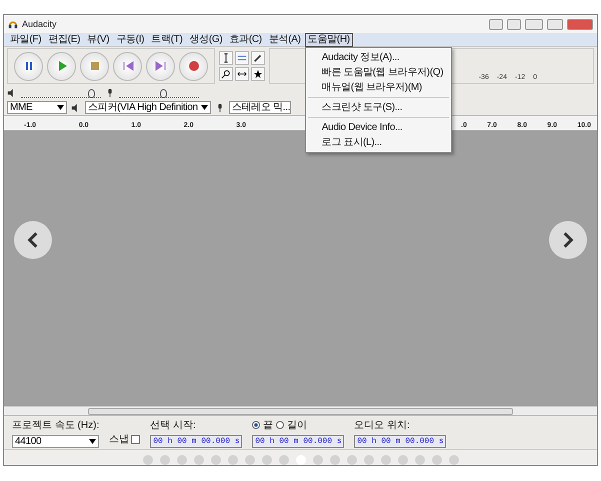 This screenshot has height=481, width=601. What do you see at coordinates (173, 425) in the screenshot?
I see `selection-start-label: 선택 시작:` at bounding box center [173, 425].